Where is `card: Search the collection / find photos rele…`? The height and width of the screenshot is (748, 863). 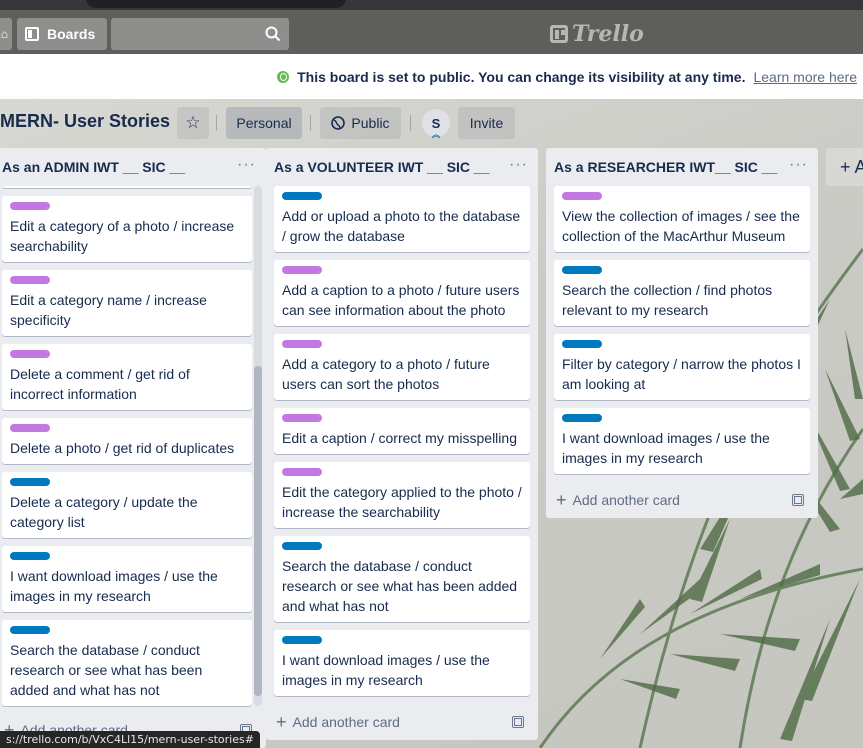
card: Search the collection / find photos rele… is located at coordinates (682, 293).